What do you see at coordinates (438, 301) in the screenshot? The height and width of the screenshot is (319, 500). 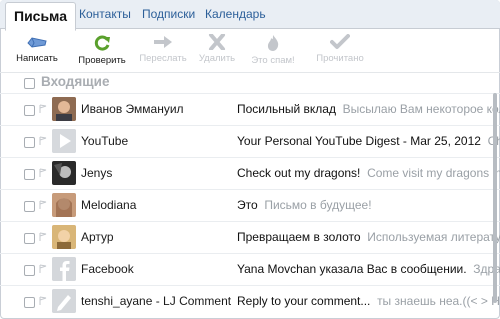 I see `snippet-text: ты знаешь неа.((< > НО!` at bounding box center [438, 301].